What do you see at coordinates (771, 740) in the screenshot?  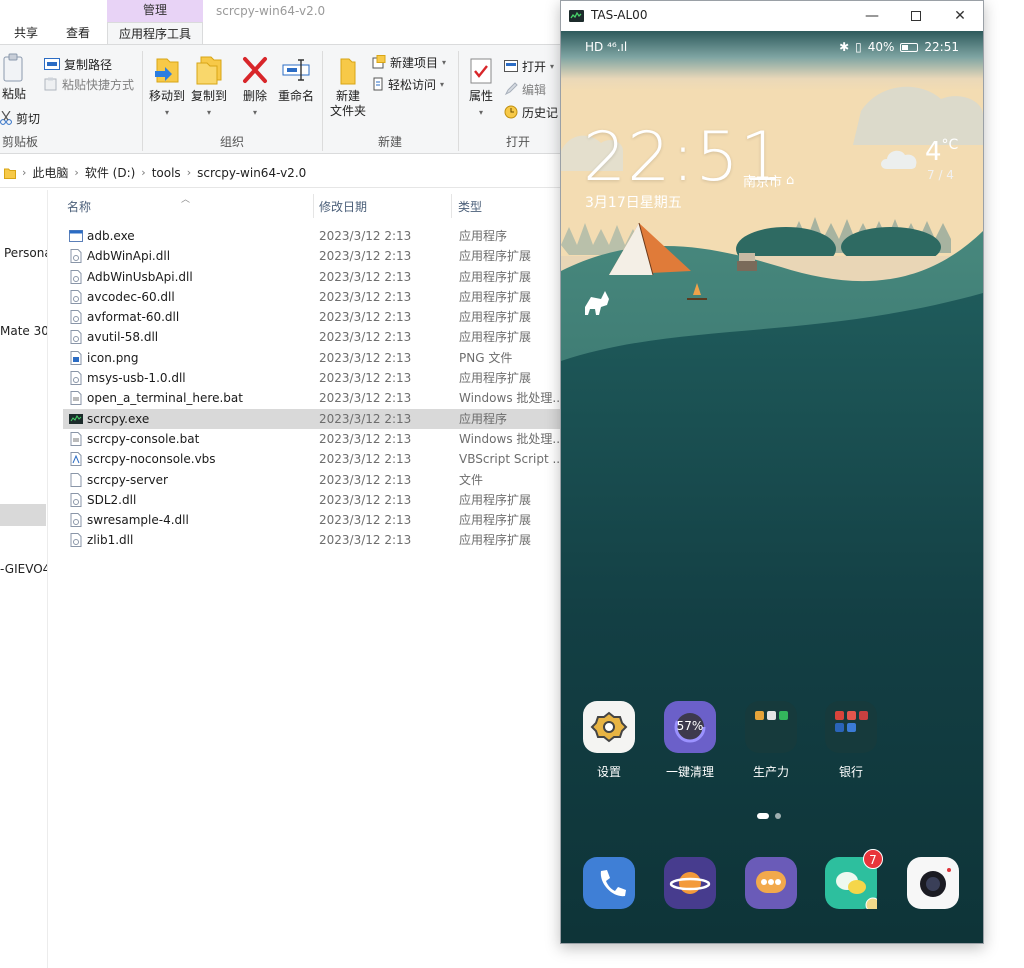 I see `folder-productivity: 生产力` at bounding box center [771, 740].